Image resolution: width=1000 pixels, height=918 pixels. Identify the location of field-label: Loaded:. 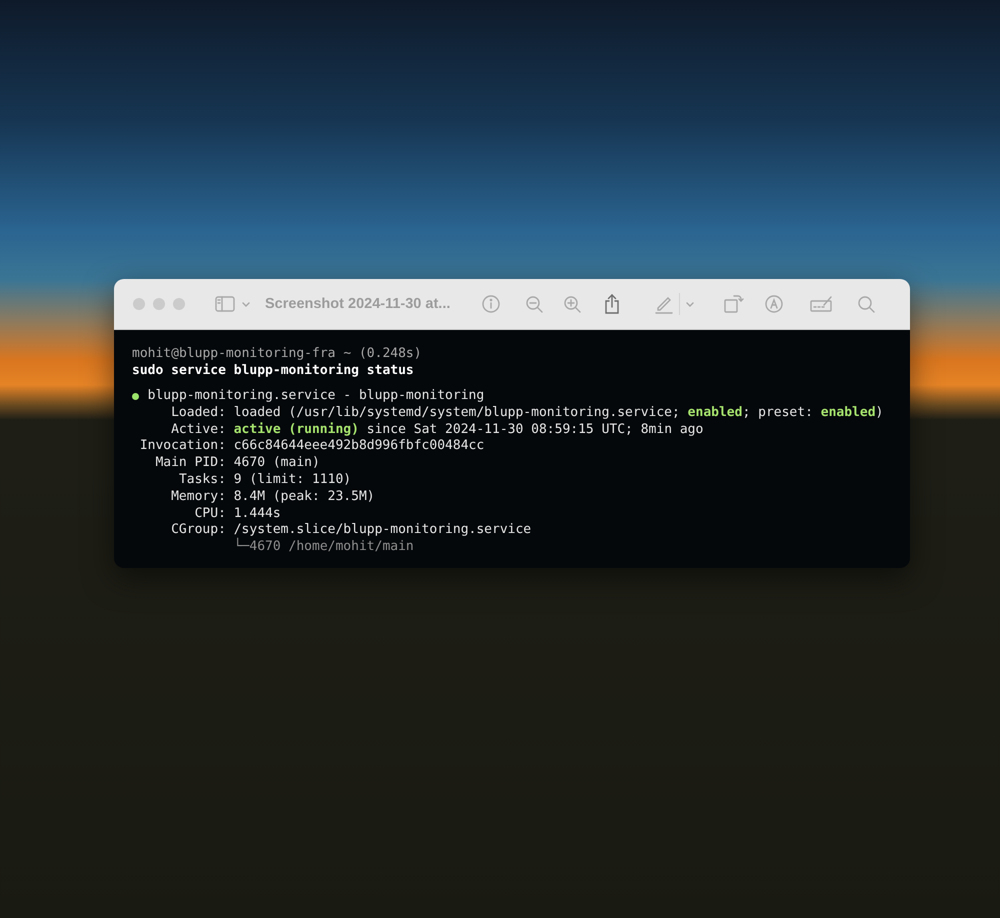
(198, 413).